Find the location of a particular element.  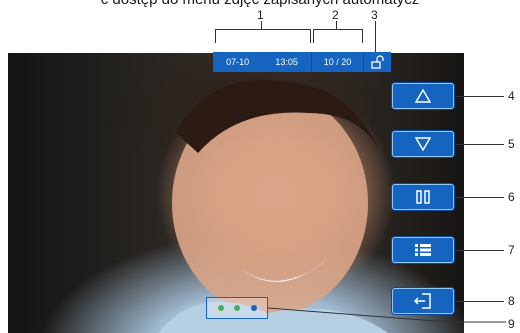

triangle-down-icon is located at coordinates (423, 144).